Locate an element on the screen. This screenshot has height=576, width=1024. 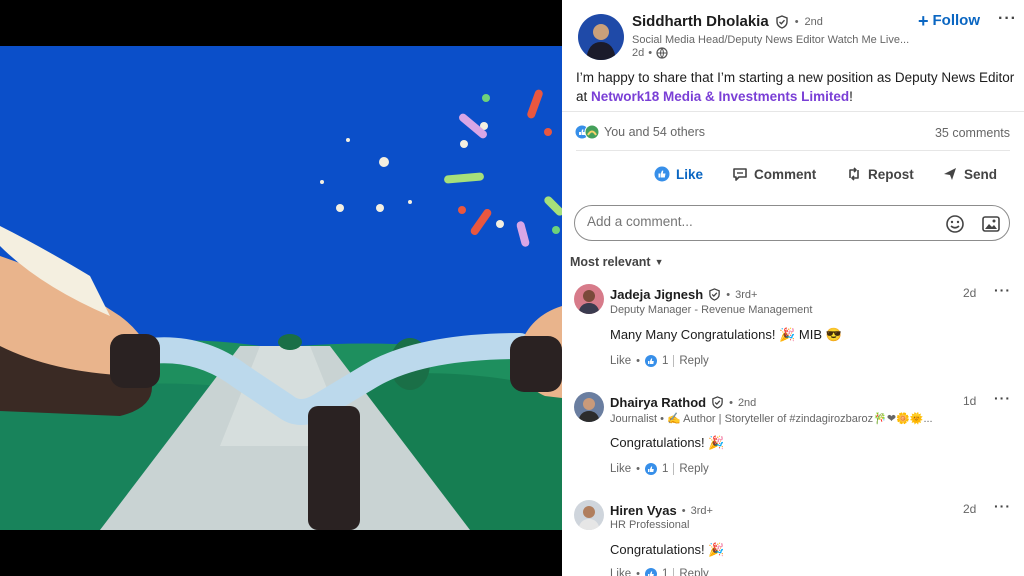
sort-label: Most relevant is located at coordinates (610, 262).